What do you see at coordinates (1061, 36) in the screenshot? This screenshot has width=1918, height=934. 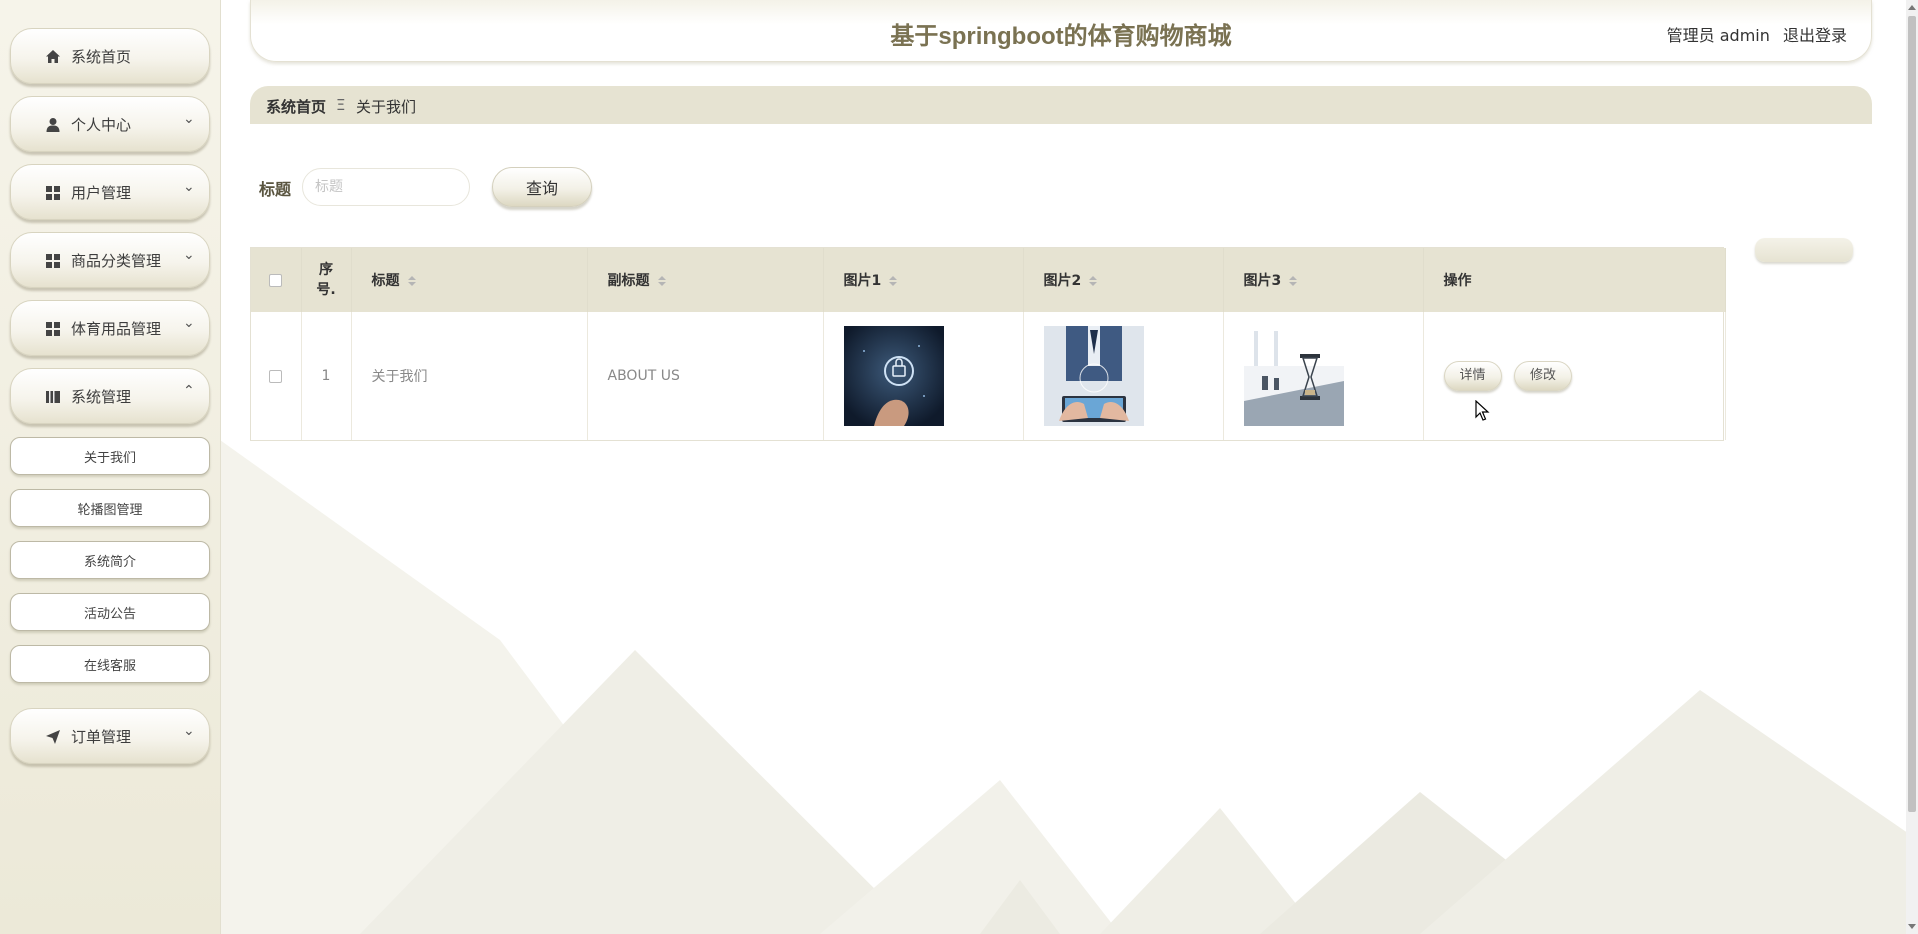 I see `app-title: 基于springboot的体育购物商城` at bounding box center [1061, 36].